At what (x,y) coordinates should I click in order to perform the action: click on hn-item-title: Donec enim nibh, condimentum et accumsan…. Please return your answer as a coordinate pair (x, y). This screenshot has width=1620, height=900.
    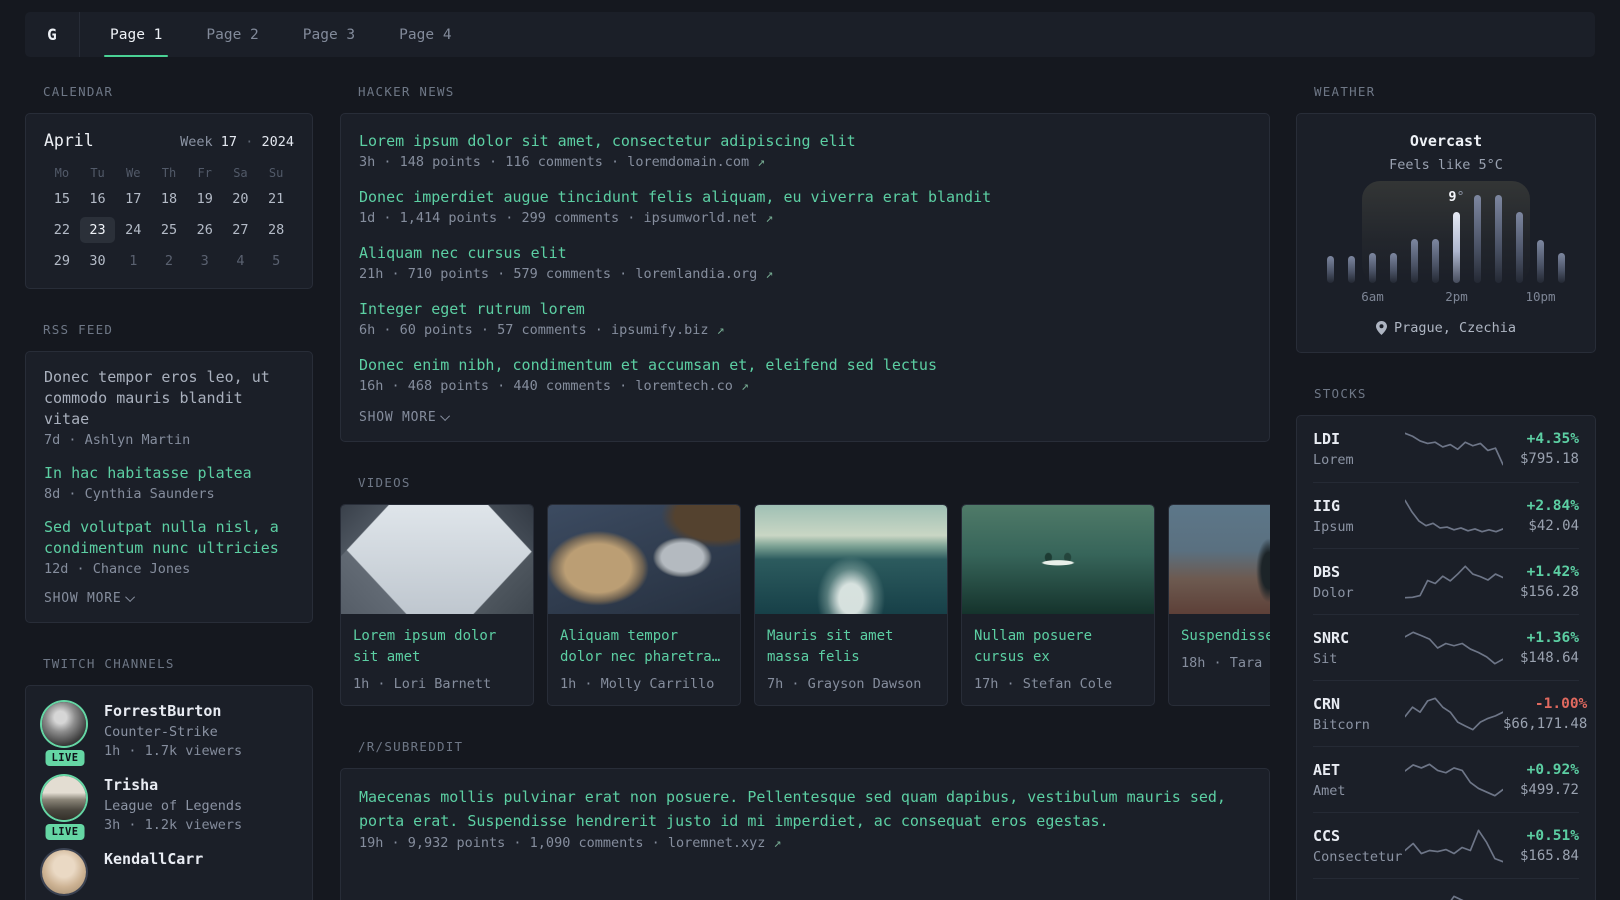
    Looking at the image, I should click on (805, 365).